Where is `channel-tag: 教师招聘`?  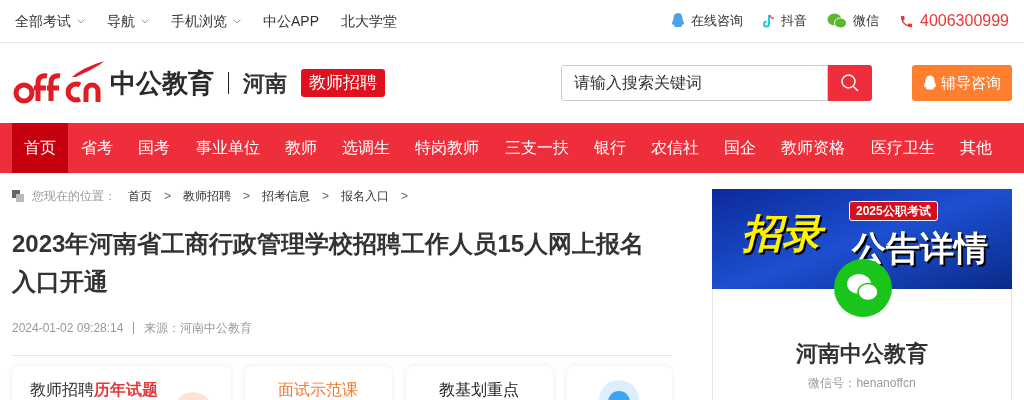 channel-tag: 教师招聘 is located at coordinates (343, 83).